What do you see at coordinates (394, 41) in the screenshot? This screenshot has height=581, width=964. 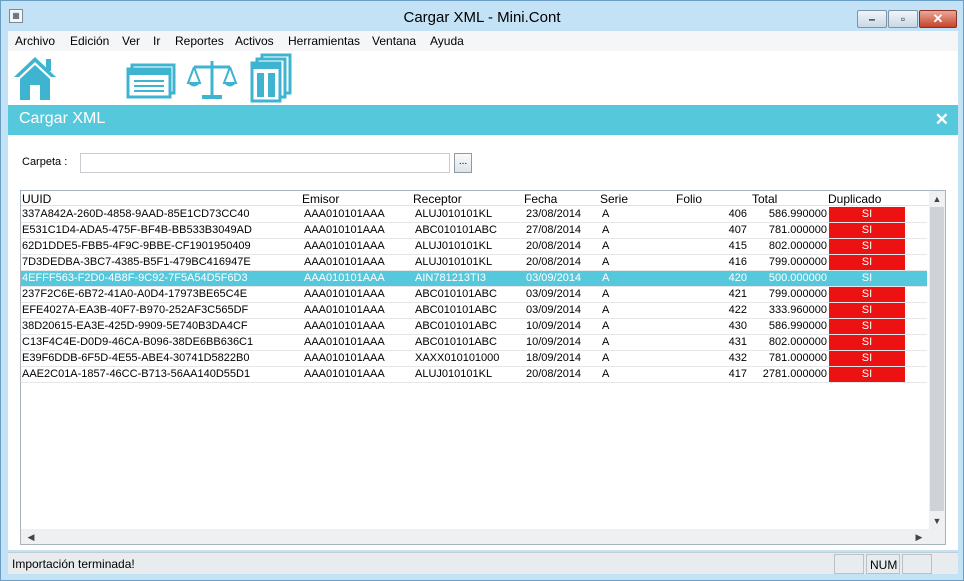 I see `menu-ventana: Ventana` at bounding box center [394, 41].